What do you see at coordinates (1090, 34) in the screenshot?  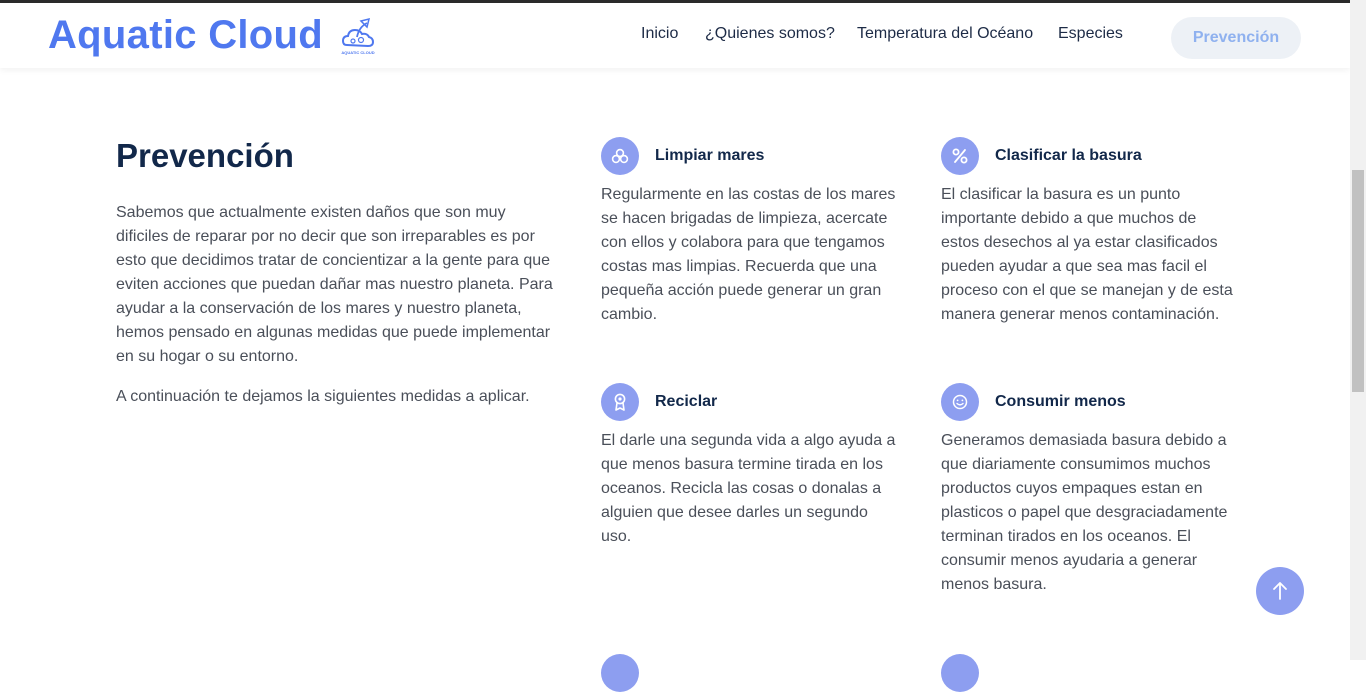 I see `nav-especies: Especies` at bounding box center [1090, 34].